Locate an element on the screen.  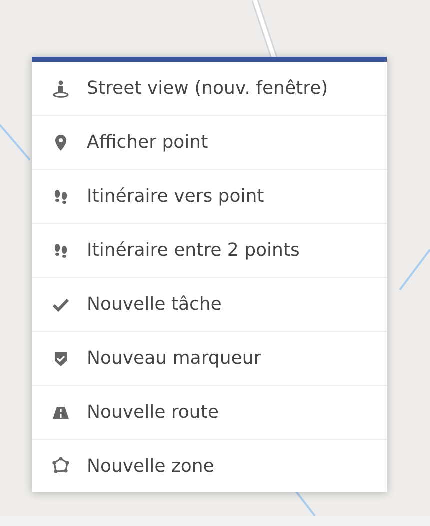
menu-item: Afficher point is located at coordinates (209, 143).